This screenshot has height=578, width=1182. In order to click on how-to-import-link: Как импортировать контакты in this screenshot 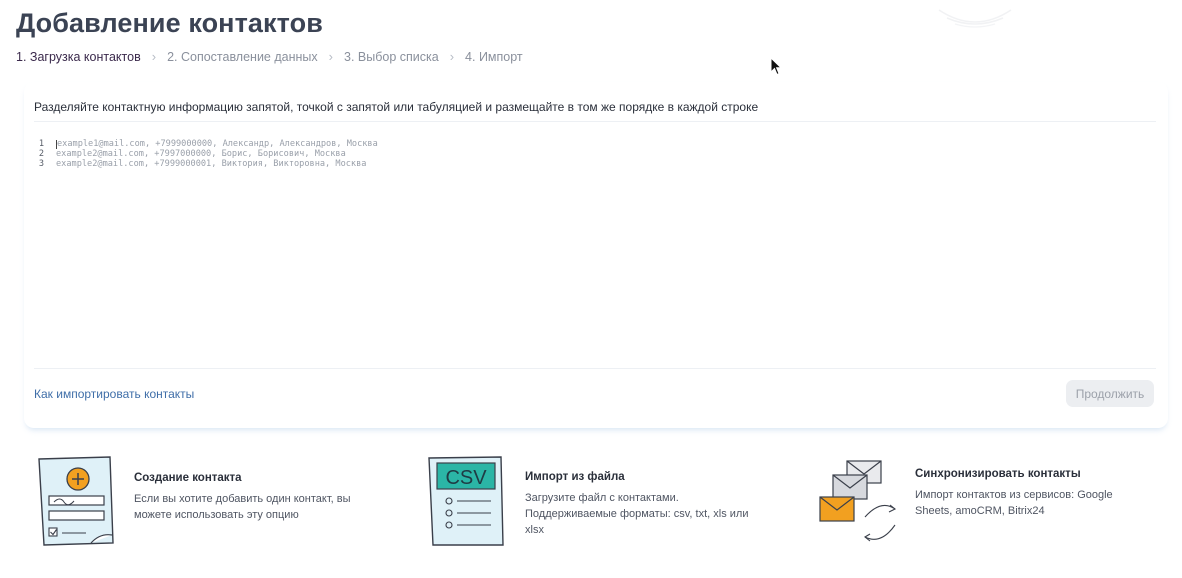, I will do `click(114, 394)`.